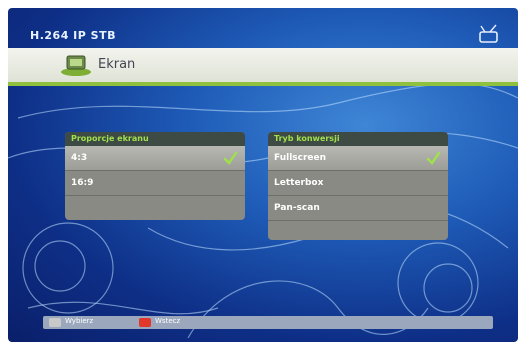 The width and height of the screenshot is (524, 350). What do you see at coordinates (167, 321) in the screenshot?
I see `footer-back-label: Wstecz` at bounding box center [167, 321].